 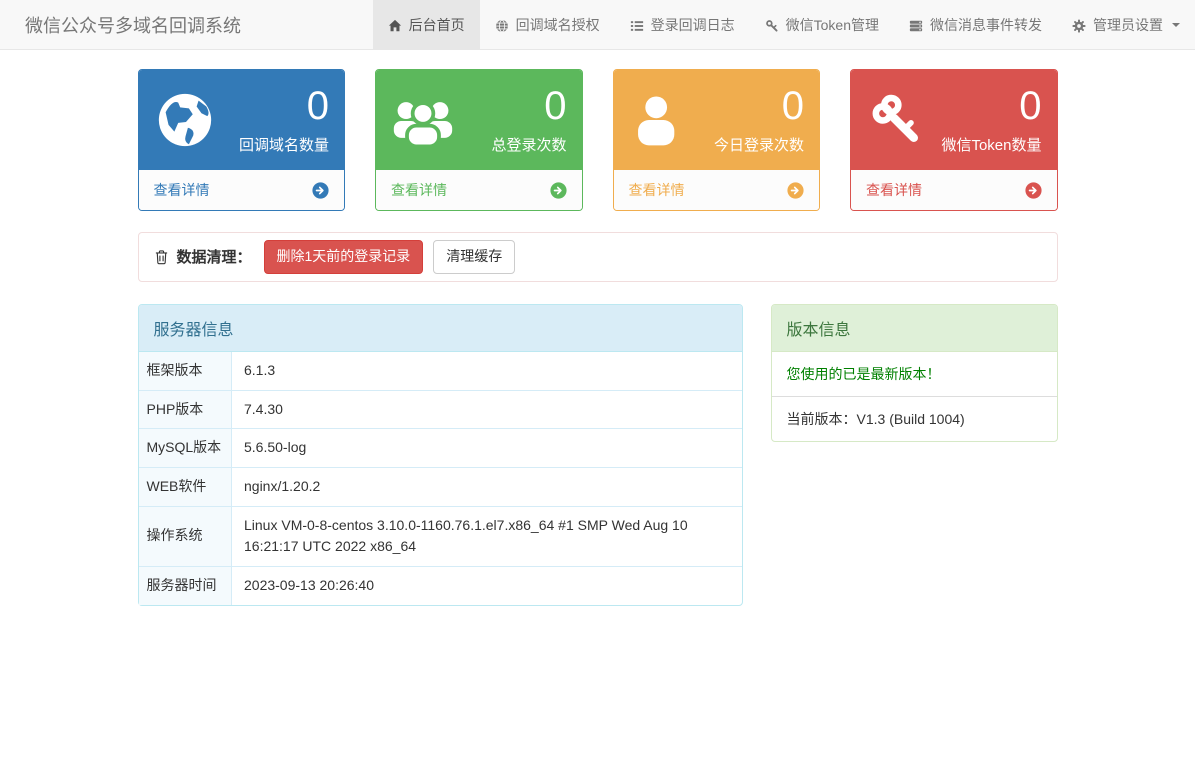 What do you see at coordinates (637, 24) in the screenshot?
I see `list-icon` at bounding box center [637, 24].